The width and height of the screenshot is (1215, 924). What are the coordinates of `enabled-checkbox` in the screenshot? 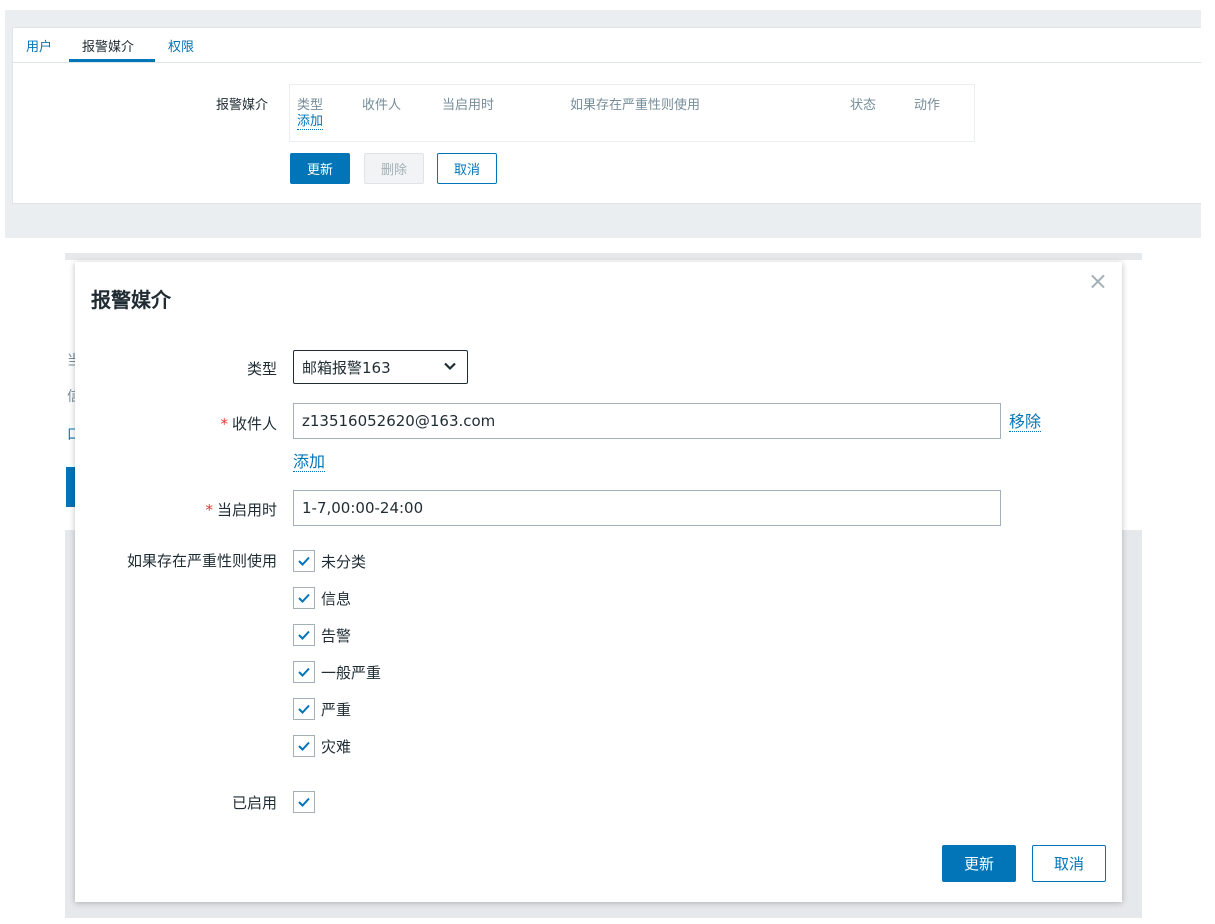 It's located at (307, 802).